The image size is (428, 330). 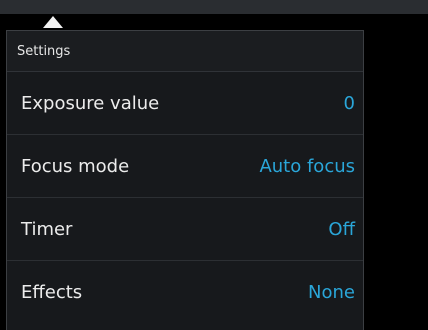 What do you see at coordinates (75, 166) in the screenshot?
I see `setting-label: Focus mode` at bounding box center [75, 166].